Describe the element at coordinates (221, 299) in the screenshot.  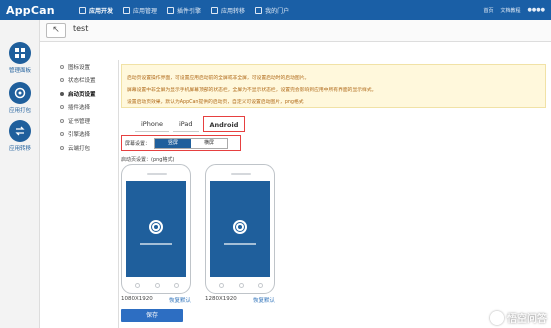
I see `preview-size-label: 1280X1920` at that location.